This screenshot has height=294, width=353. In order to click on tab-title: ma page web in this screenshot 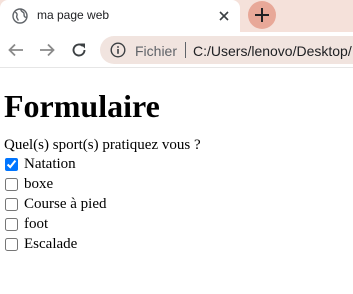, I will do `click(73, 15)`.